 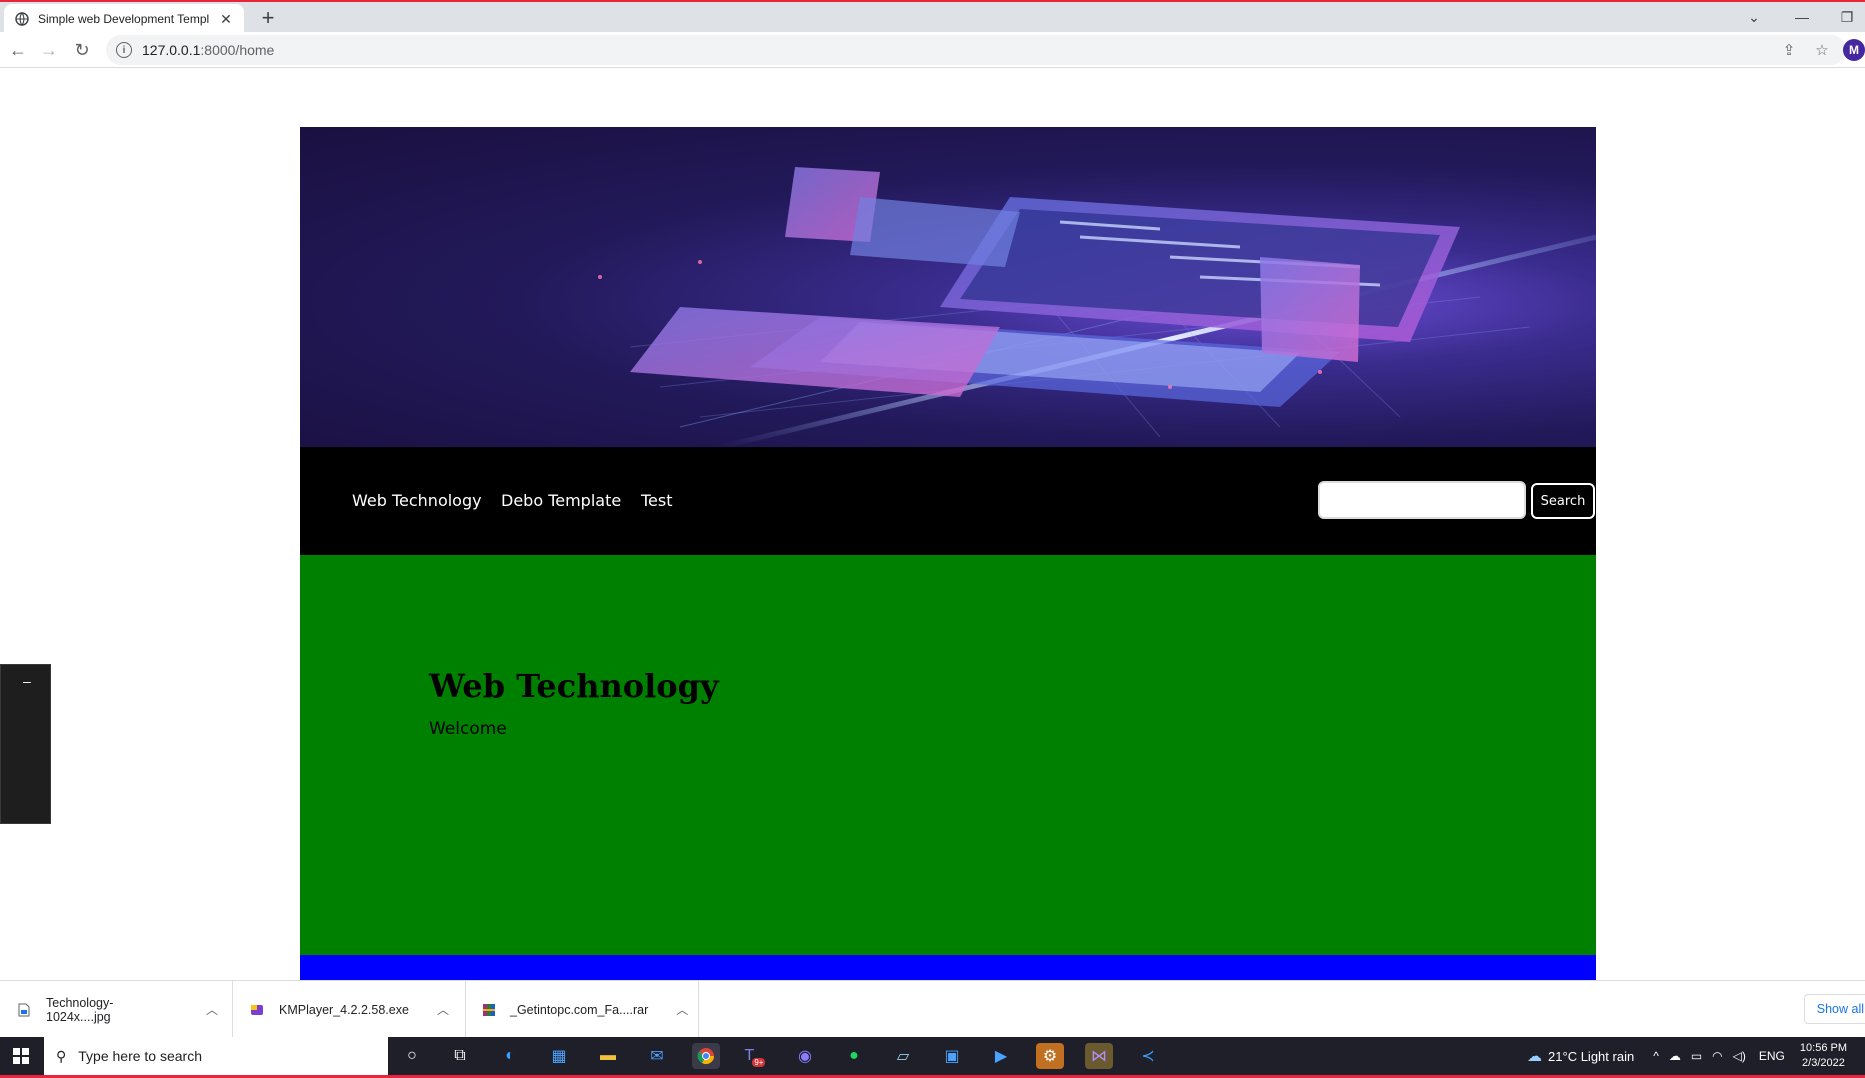 What do you see at coordinates (948, 967) in the screenshot?
I see `site-footer` at bounding box center [948, 967].